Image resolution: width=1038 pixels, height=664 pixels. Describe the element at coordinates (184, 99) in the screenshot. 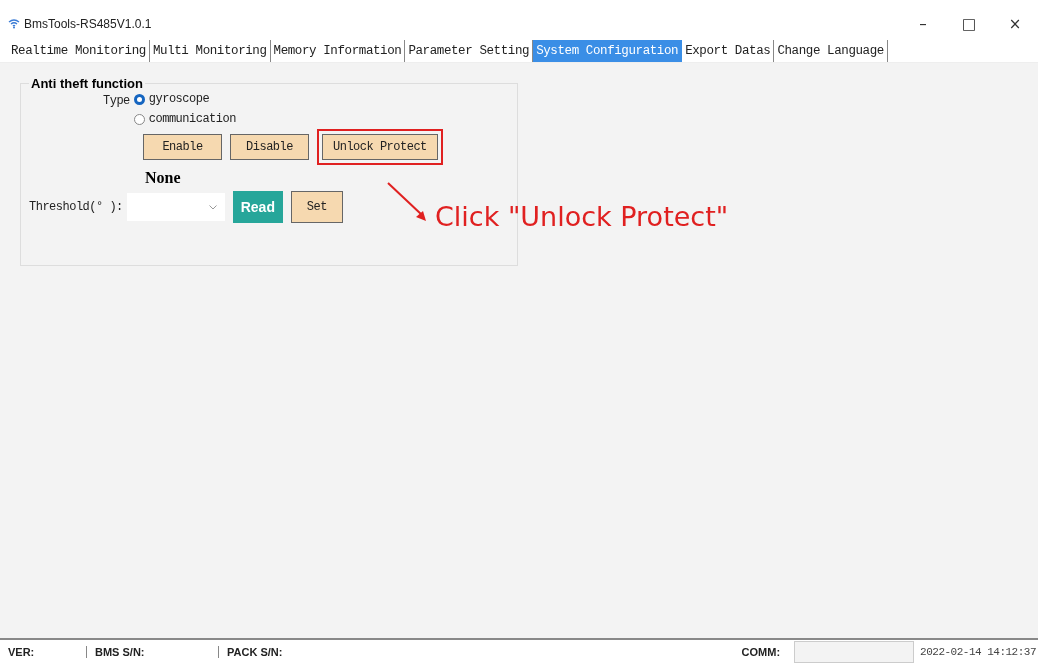

I see `radio-option: gyroscope` at that location.